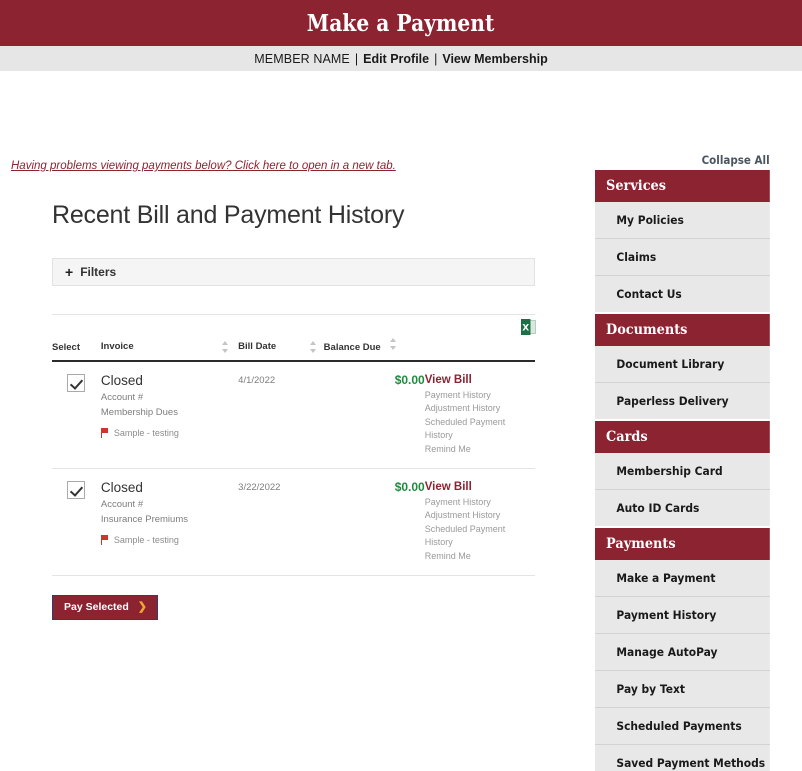 The image size is (802, 771). Describe the element at coordinates (144, 519) in the screenshot. I see `invoice-category: Insurance Premiums` at that location.